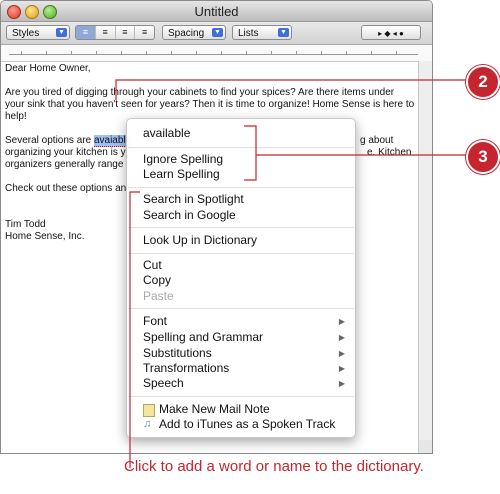  I want to click on styles-popup: Styles ▼, so click(38, 32).